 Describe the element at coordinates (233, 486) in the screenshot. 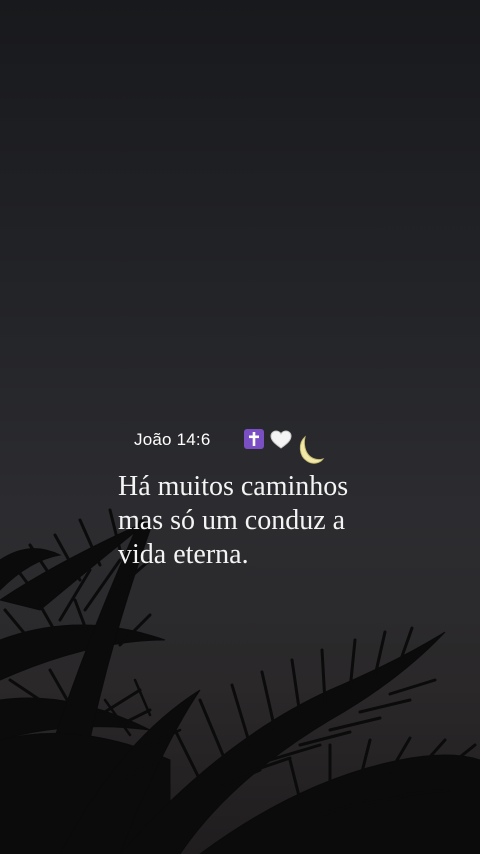

I see `quote-line-1: Há muitos caminhos` at that location.